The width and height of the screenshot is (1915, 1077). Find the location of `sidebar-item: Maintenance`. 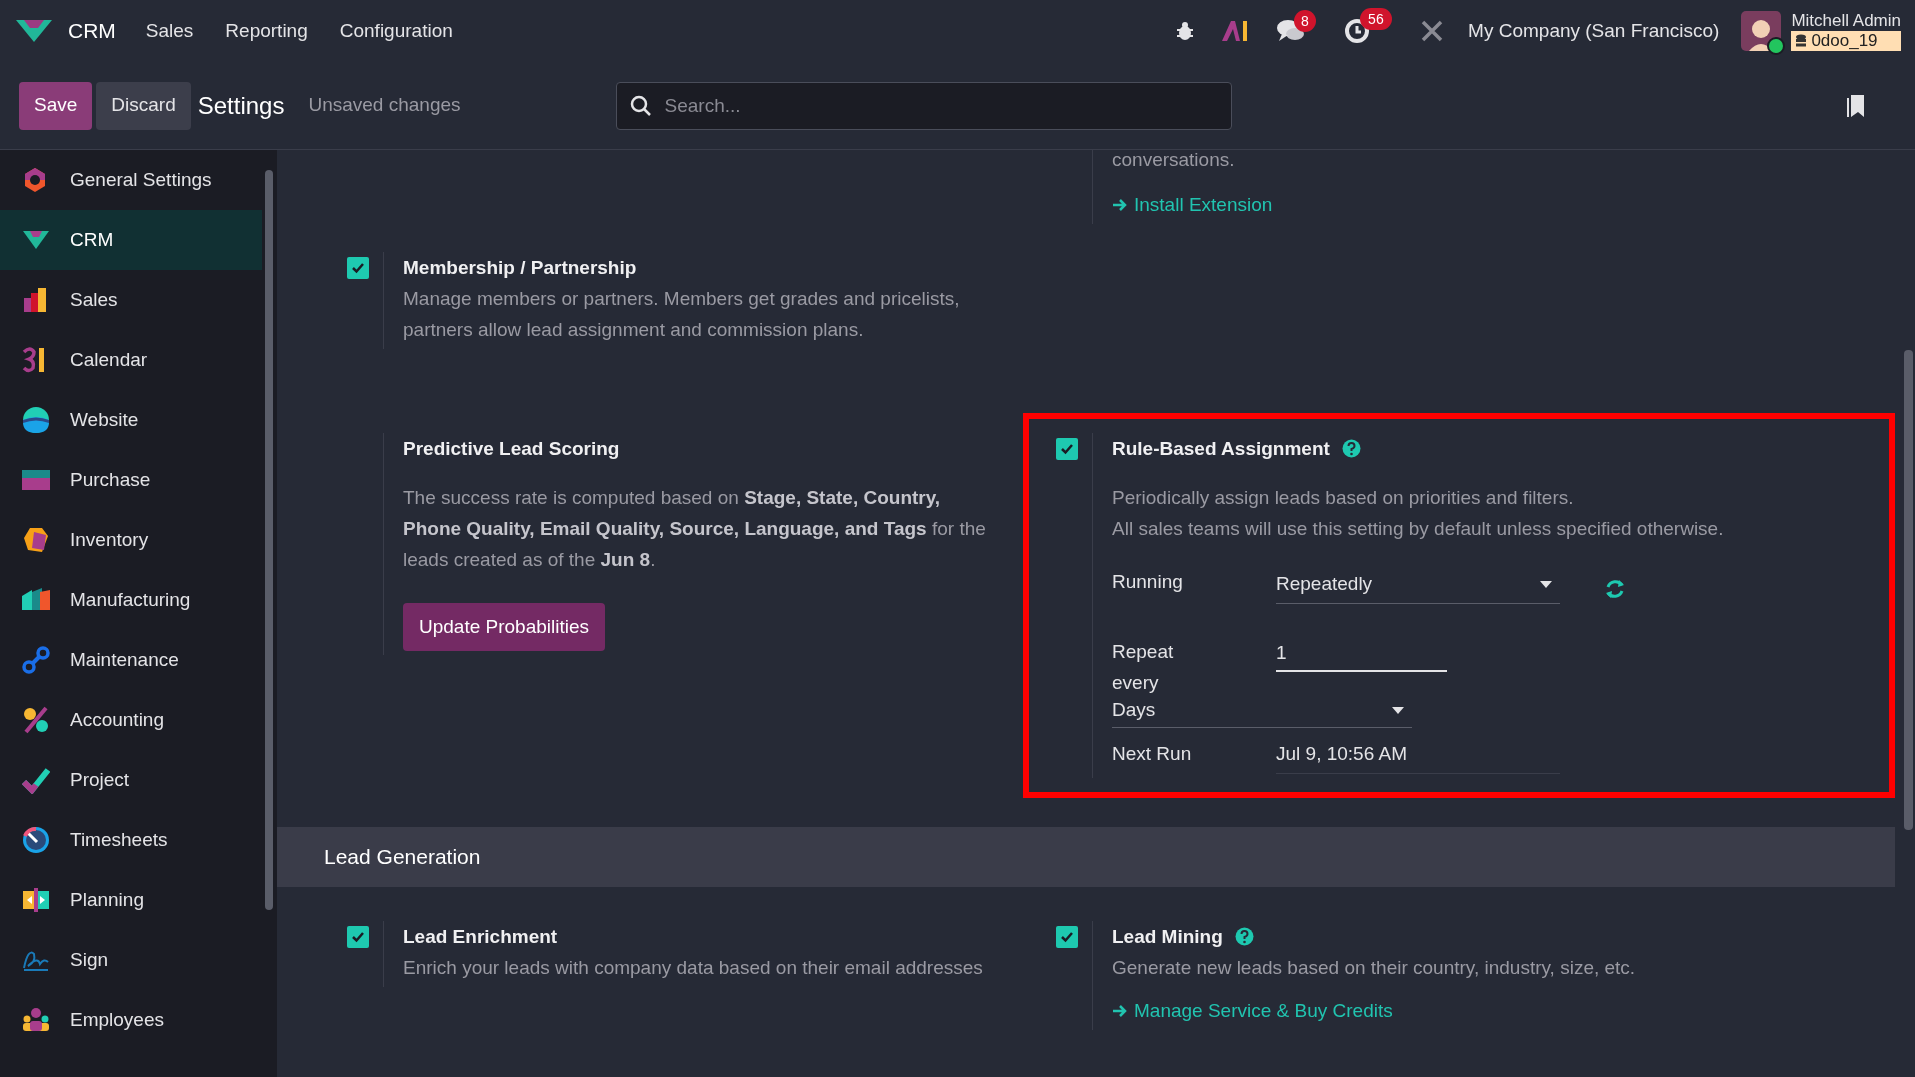

sidebar-item: Maintenance is located at coordinates (131, 660).